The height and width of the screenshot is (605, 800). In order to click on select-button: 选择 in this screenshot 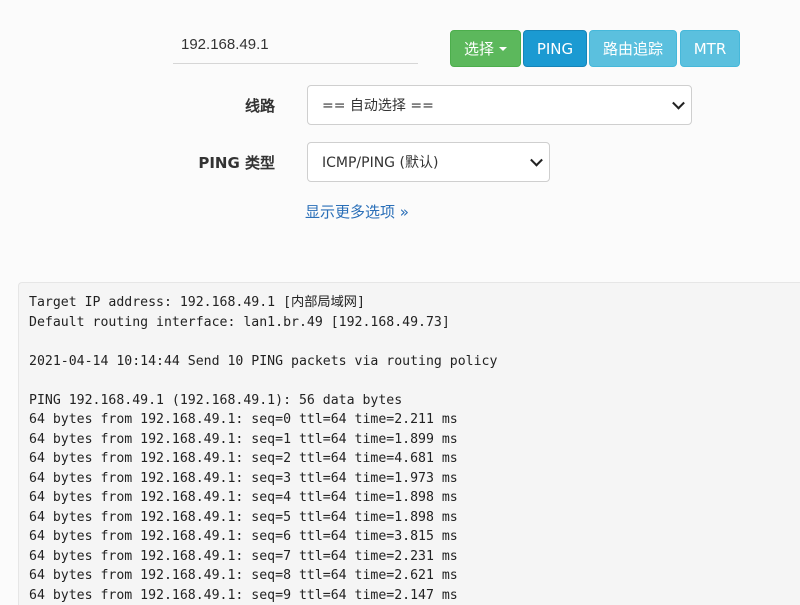, I will do `click(485, 48)`.